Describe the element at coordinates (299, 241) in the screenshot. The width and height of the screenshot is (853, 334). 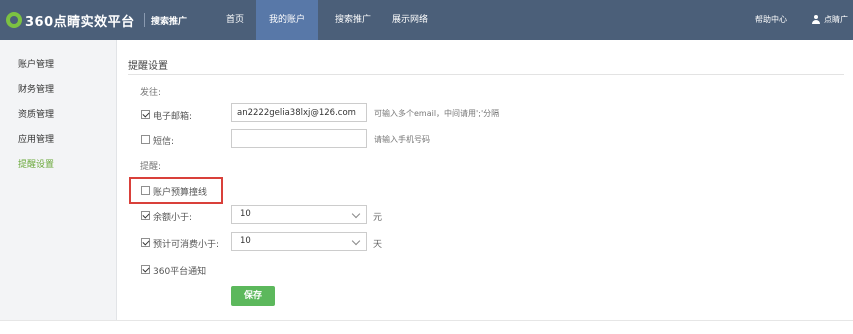
I see `days-select: 10` at that location.